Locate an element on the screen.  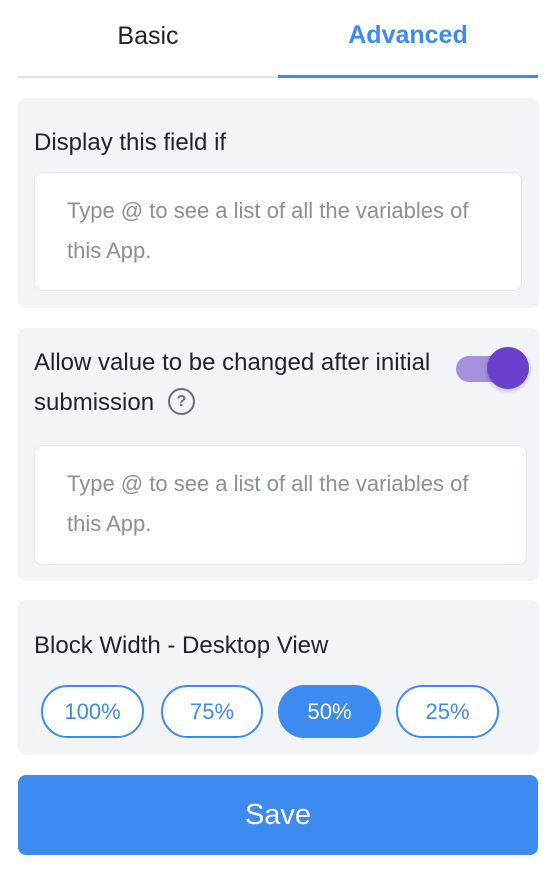
display-condition-label: Display this field if is located at coordinates (130, 142).